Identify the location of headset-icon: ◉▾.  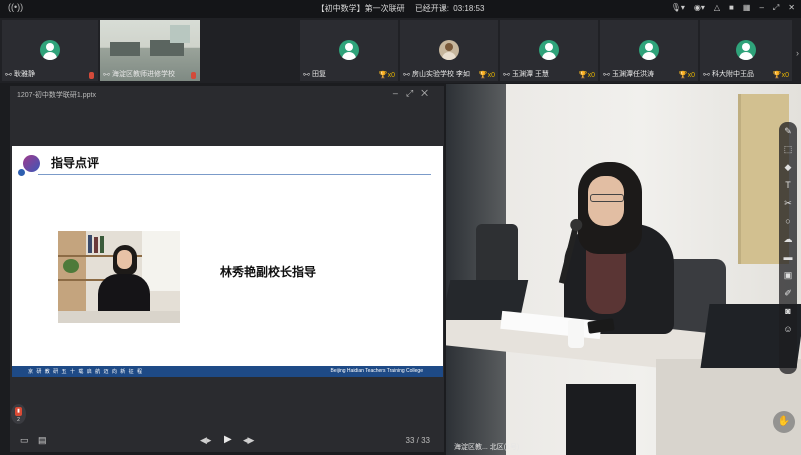
(699, 8).